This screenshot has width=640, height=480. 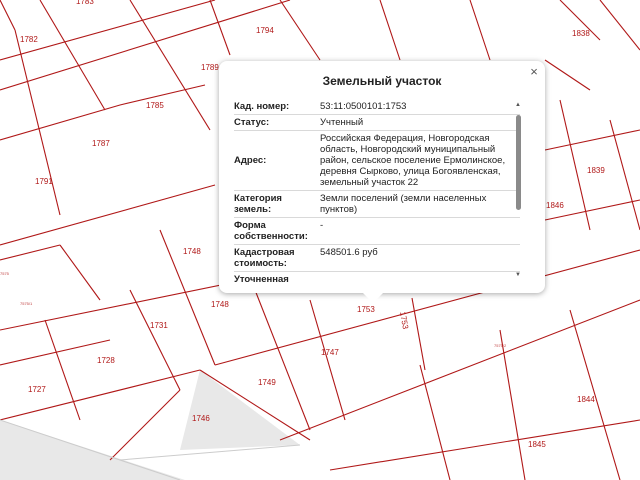 What do you see at coordinates (252, 122) in the screenshot?
I see `property-label: Статус:` at bounding box center [252, 122].